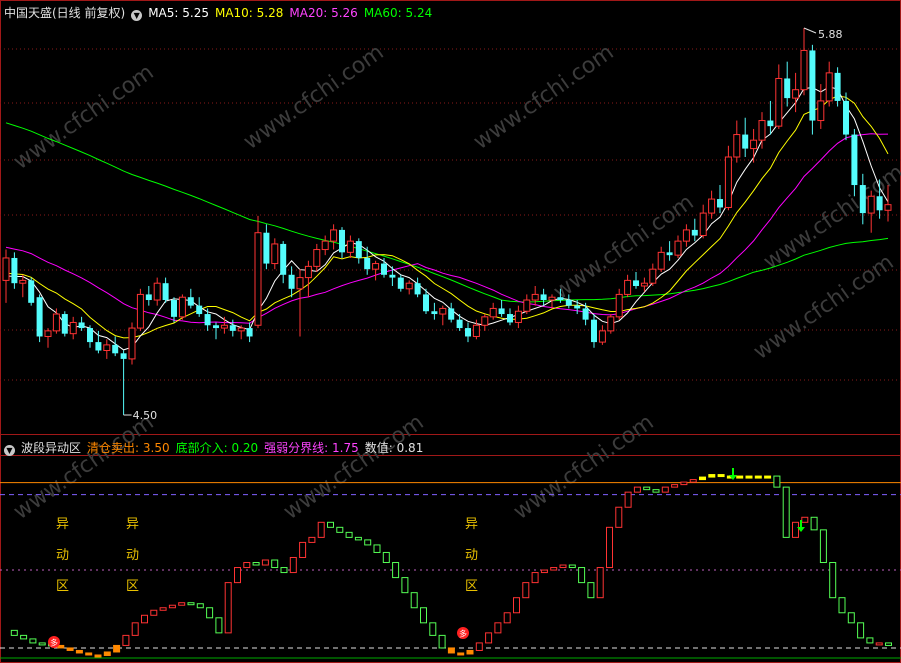 This screenshot has height=663, width=901. I want to click on value-label: 数值: 0.81, so click(394, 448).